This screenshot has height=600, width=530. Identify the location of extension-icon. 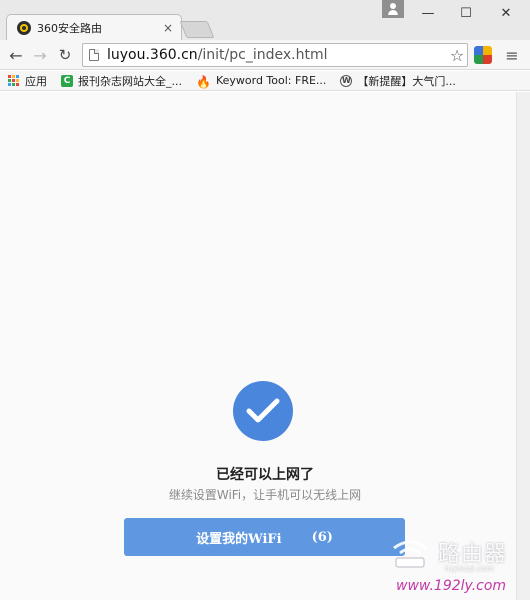
(483, 55).